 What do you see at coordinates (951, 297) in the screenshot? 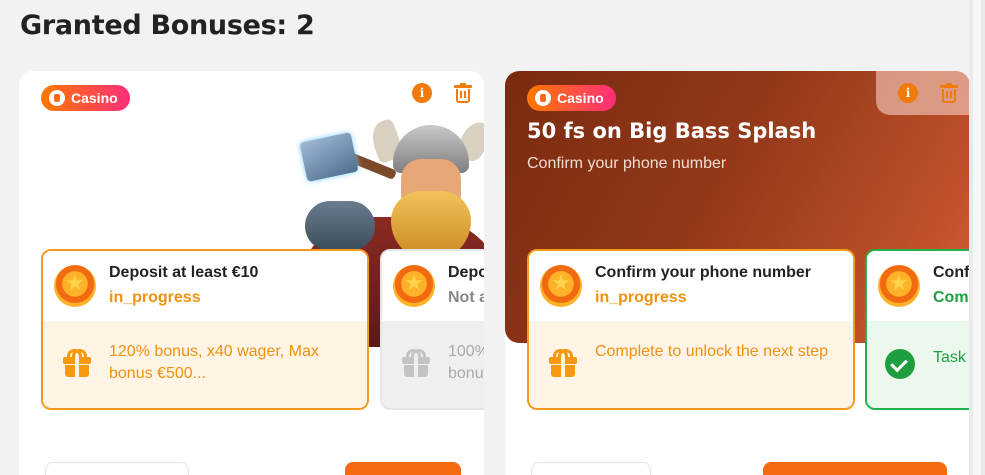
I see `task-status: Com` at bounding box center [951, 297].